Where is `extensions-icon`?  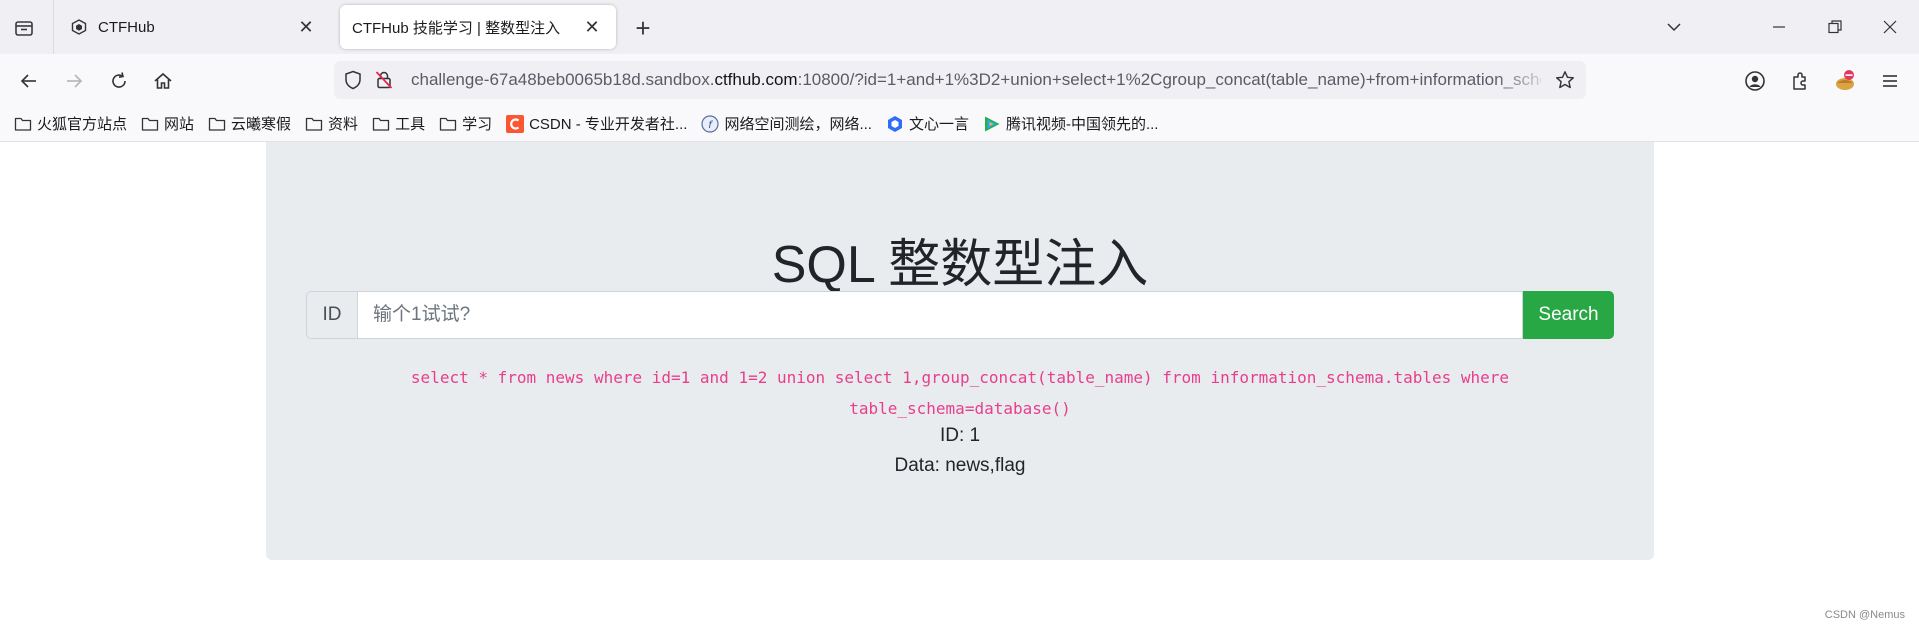 extensions-icon is located at coordinates (1800, 81).